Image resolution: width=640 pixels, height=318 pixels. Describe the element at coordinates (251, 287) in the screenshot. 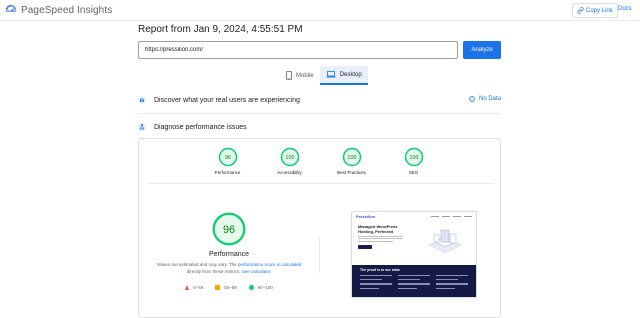

I see `circle-icon` at that location.